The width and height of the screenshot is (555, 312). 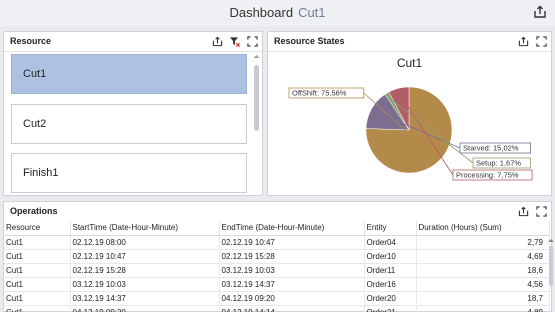 I want to click on cell-duration: 4,89, so click(x=483, y=308).